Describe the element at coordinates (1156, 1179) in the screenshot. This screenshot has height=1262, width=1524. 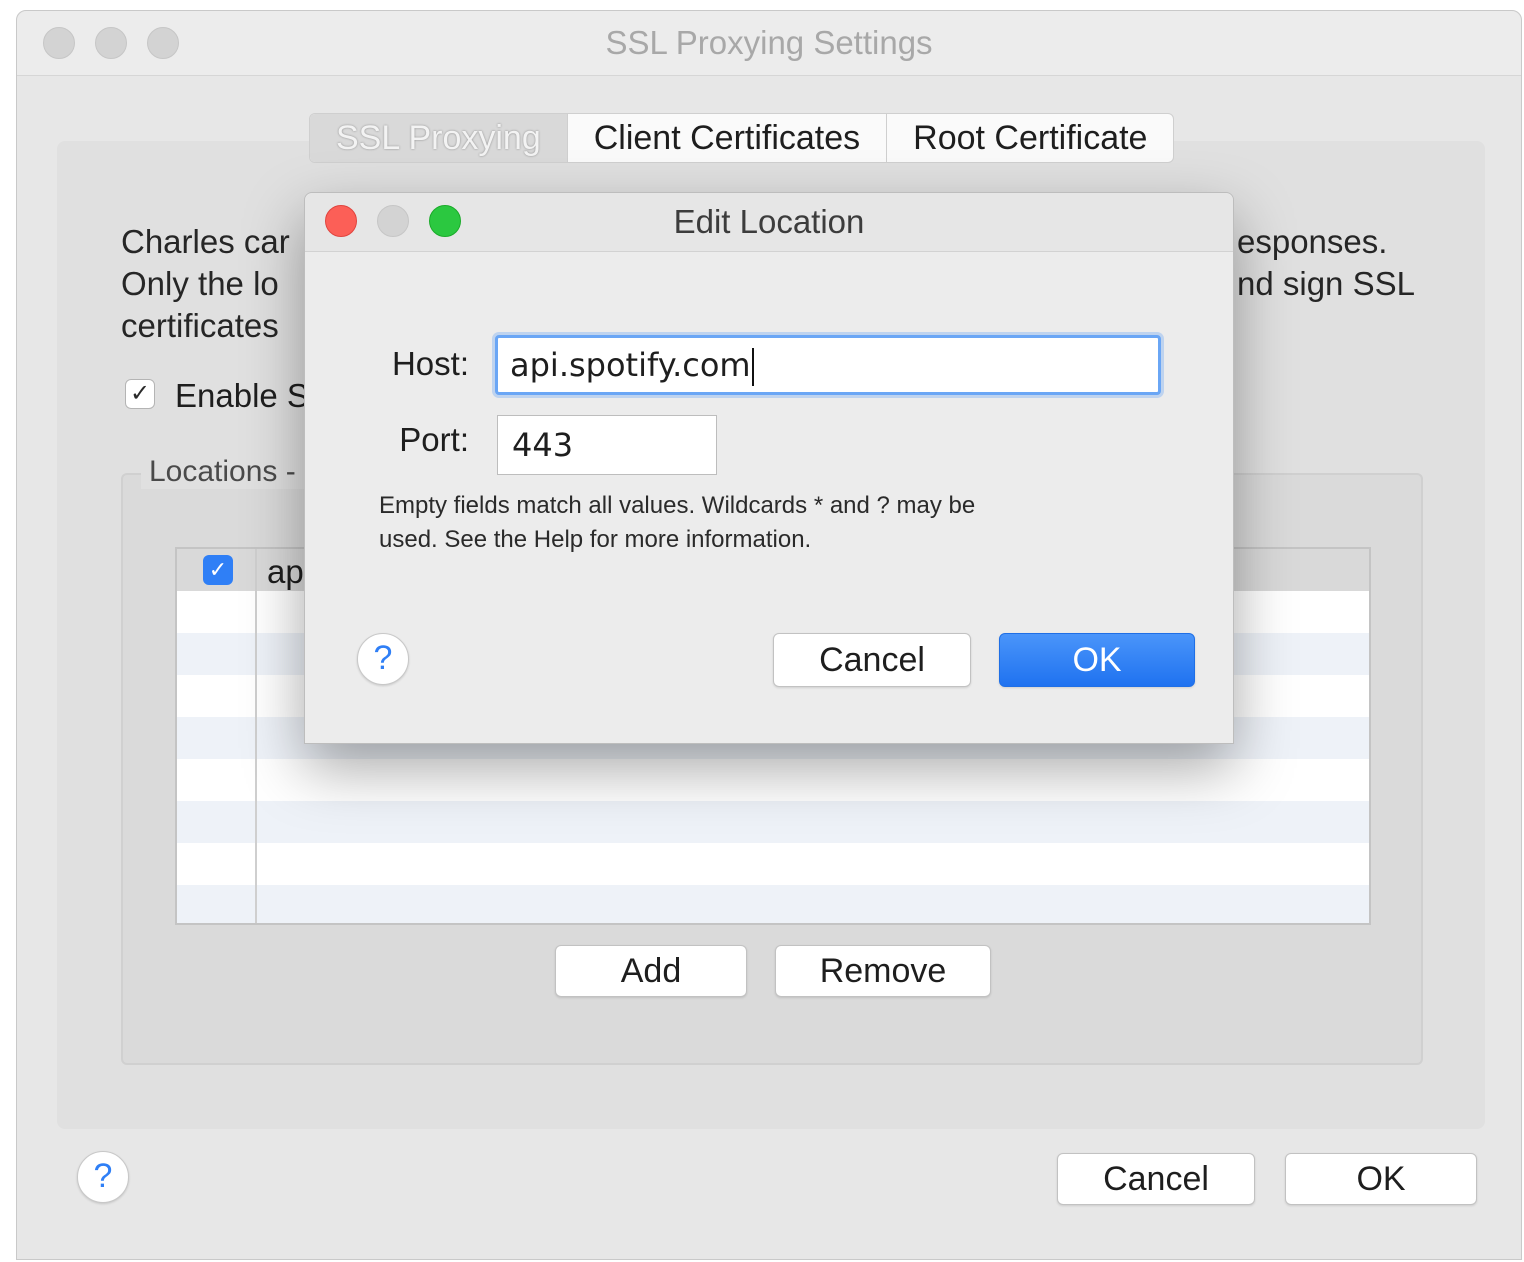
I see `cancel-button: Cancel` at that location.